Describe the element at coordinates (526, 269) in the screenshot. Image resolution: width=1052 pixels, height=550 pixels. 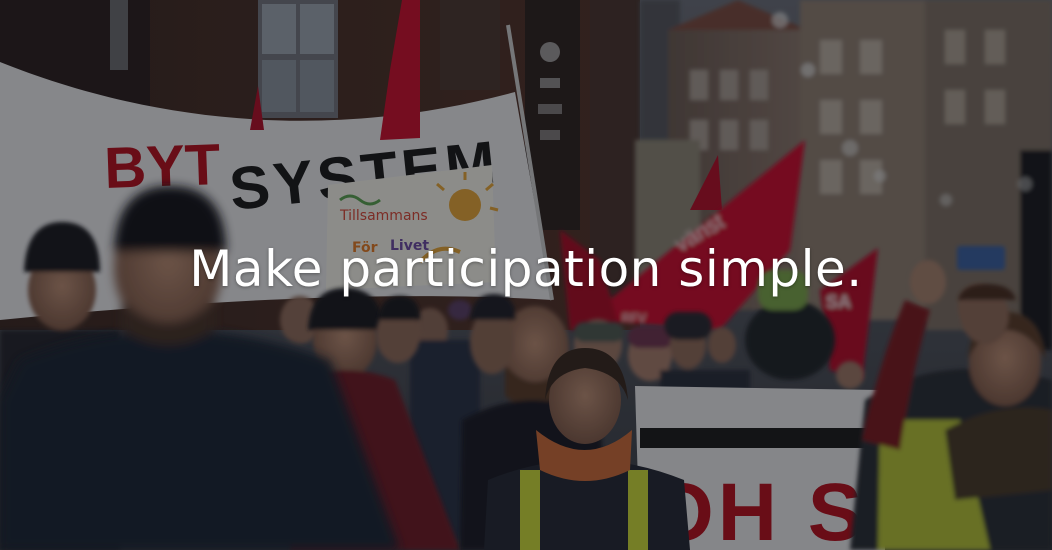
I see `hero-headline: Make participation simple.` at that location.